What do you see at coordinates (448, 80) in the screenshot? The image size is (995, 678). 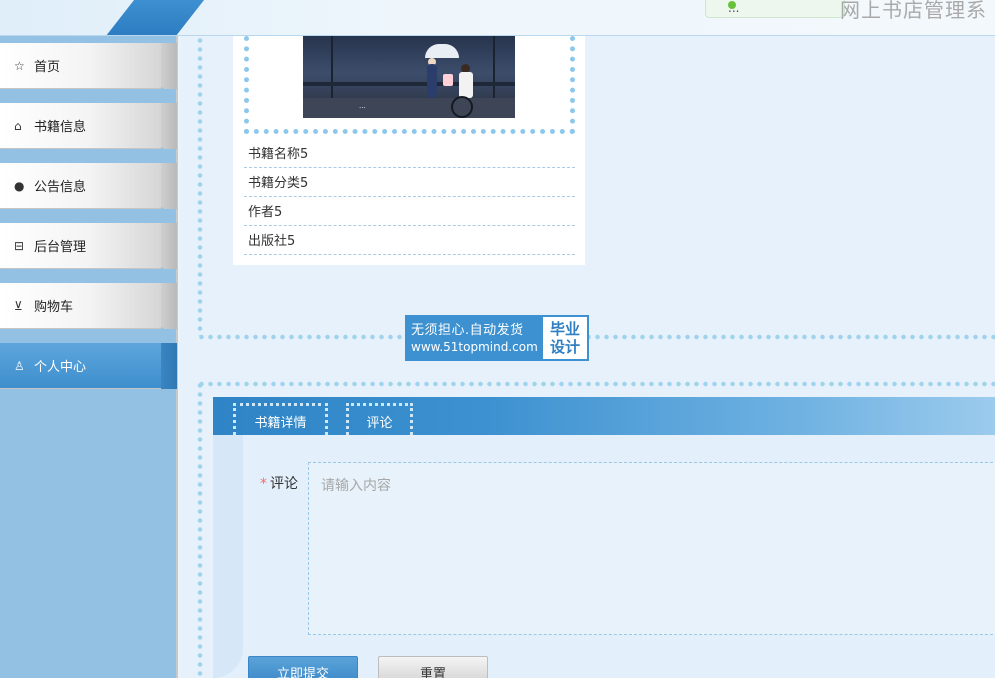 I see `cover-figure-accent` at bounding box center [448, 80].